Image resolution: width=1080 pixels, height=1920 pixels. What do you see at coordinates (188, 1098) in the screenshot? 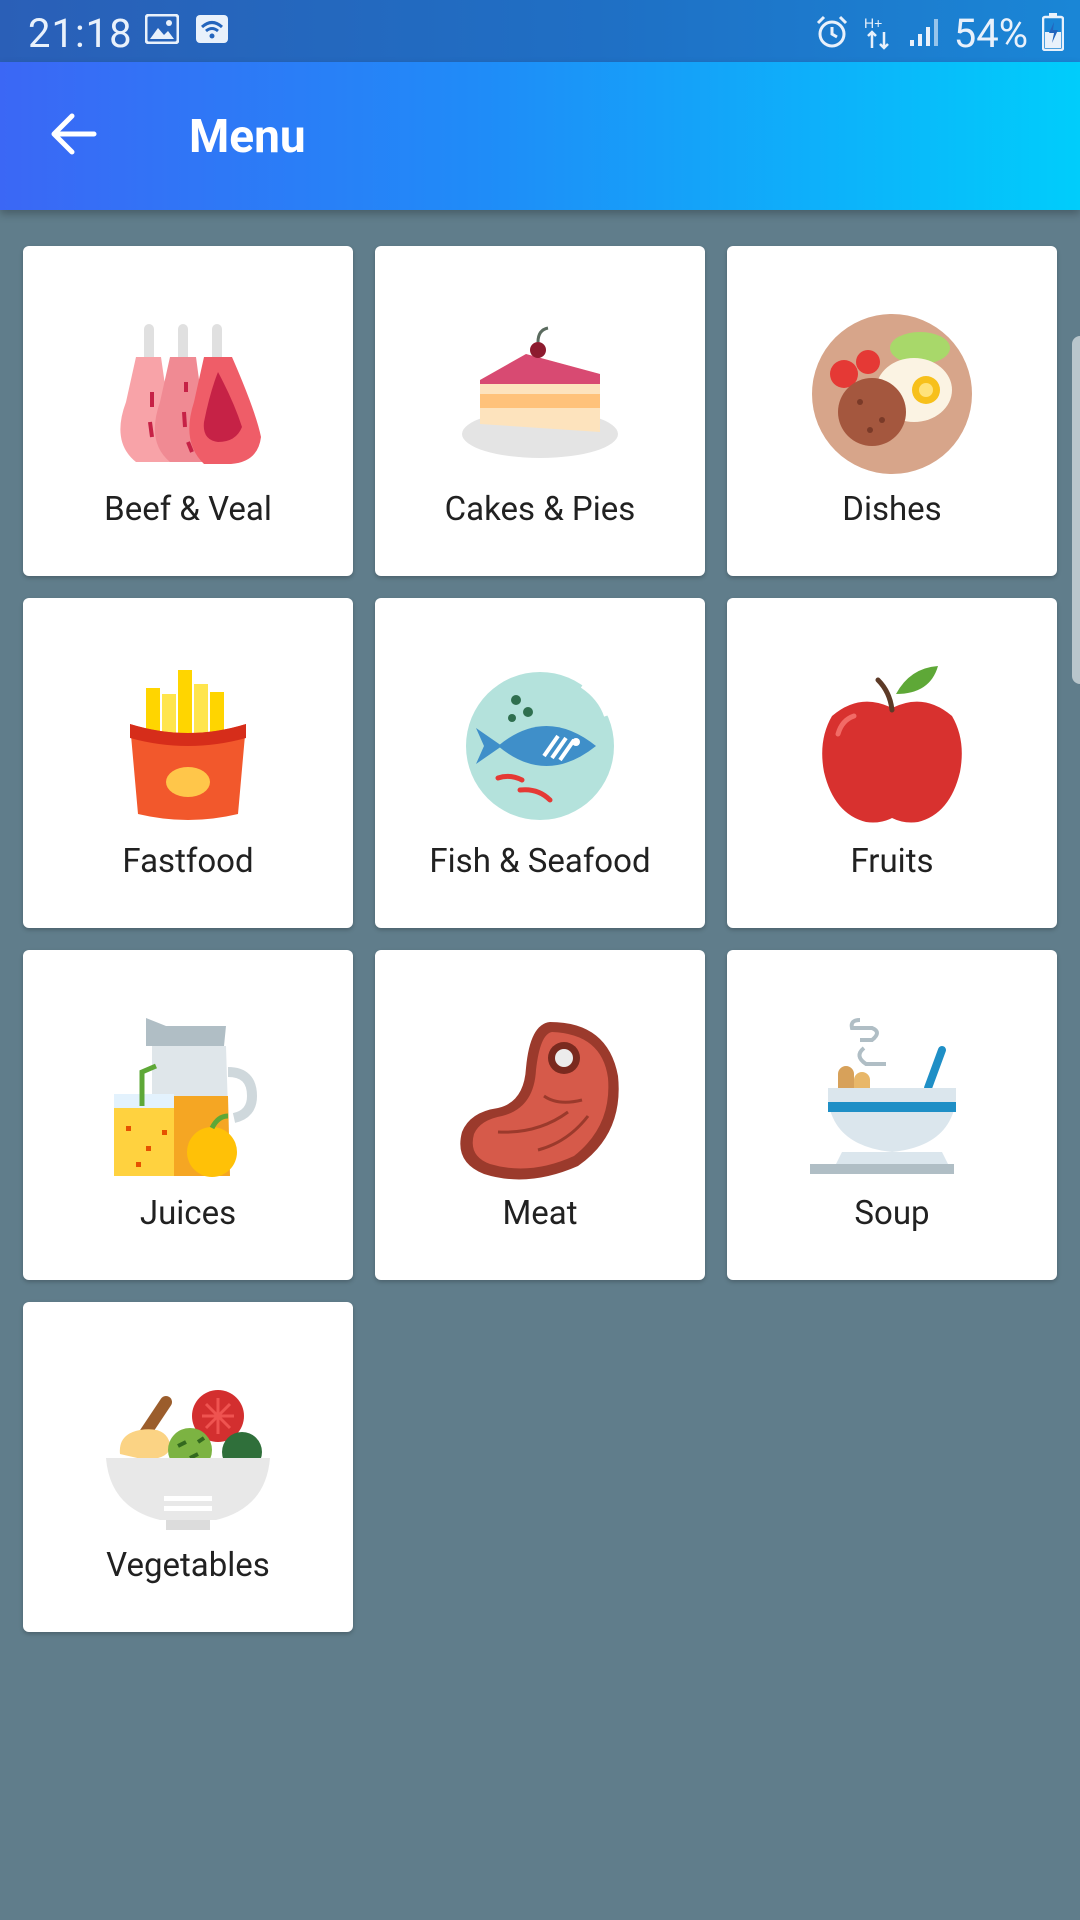
I see `juice-icon` at bounding box center [188, 1098].